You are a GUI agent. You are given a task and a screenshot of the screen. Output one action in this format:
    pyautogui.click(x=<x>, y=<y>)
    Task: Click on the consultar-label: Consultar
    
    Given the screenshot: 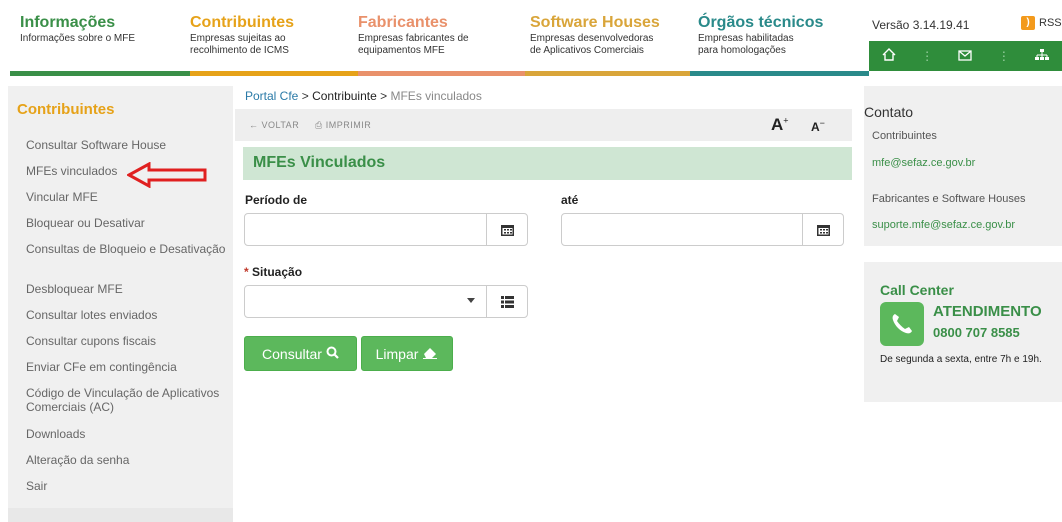 What is the action you would take?
    pyautogui.click(x=292, y=353)
    